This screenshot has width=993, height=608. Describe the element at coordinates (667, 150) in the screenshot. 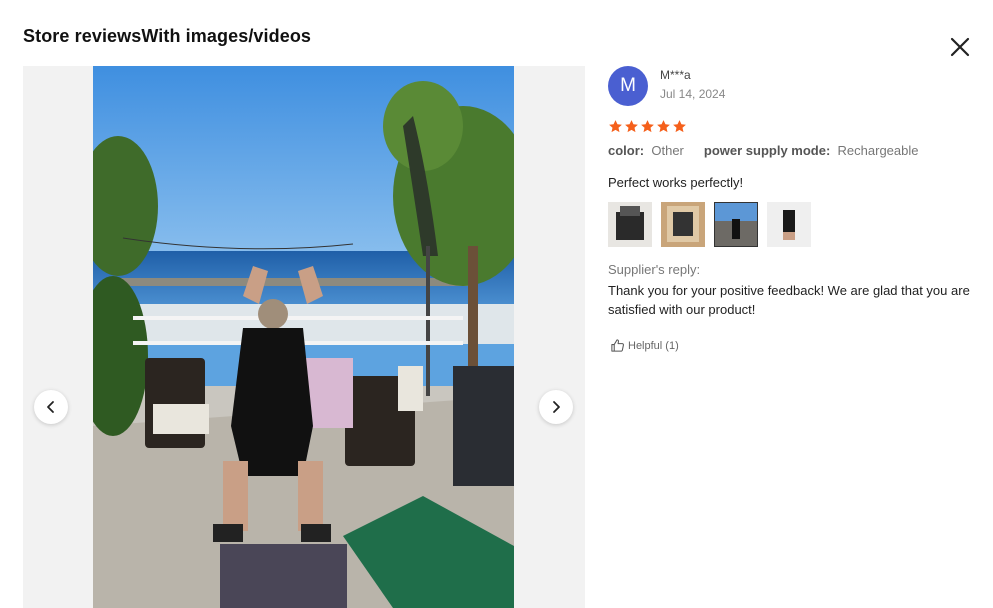

I see `attribute-value: Other` at that location.